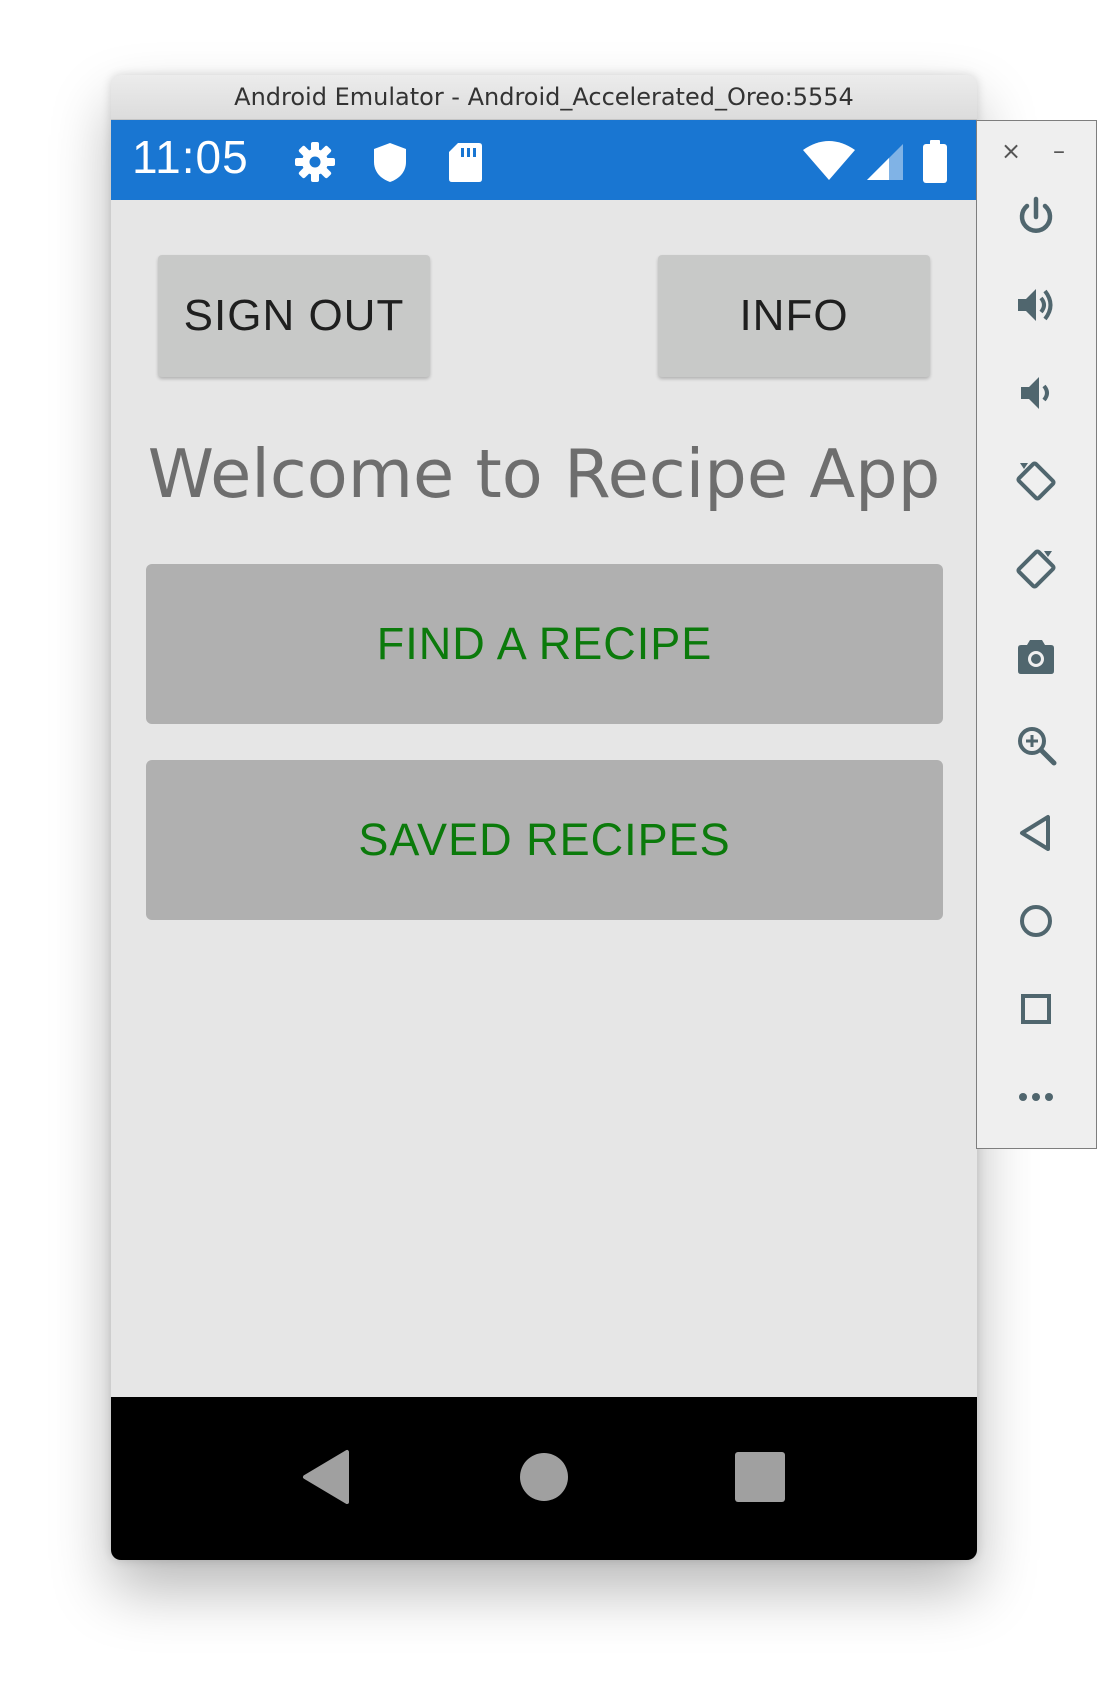  Describe the element at coordinates (1011, 151) in the screenshot. I see `toolbar-close-button: ×` at that location.